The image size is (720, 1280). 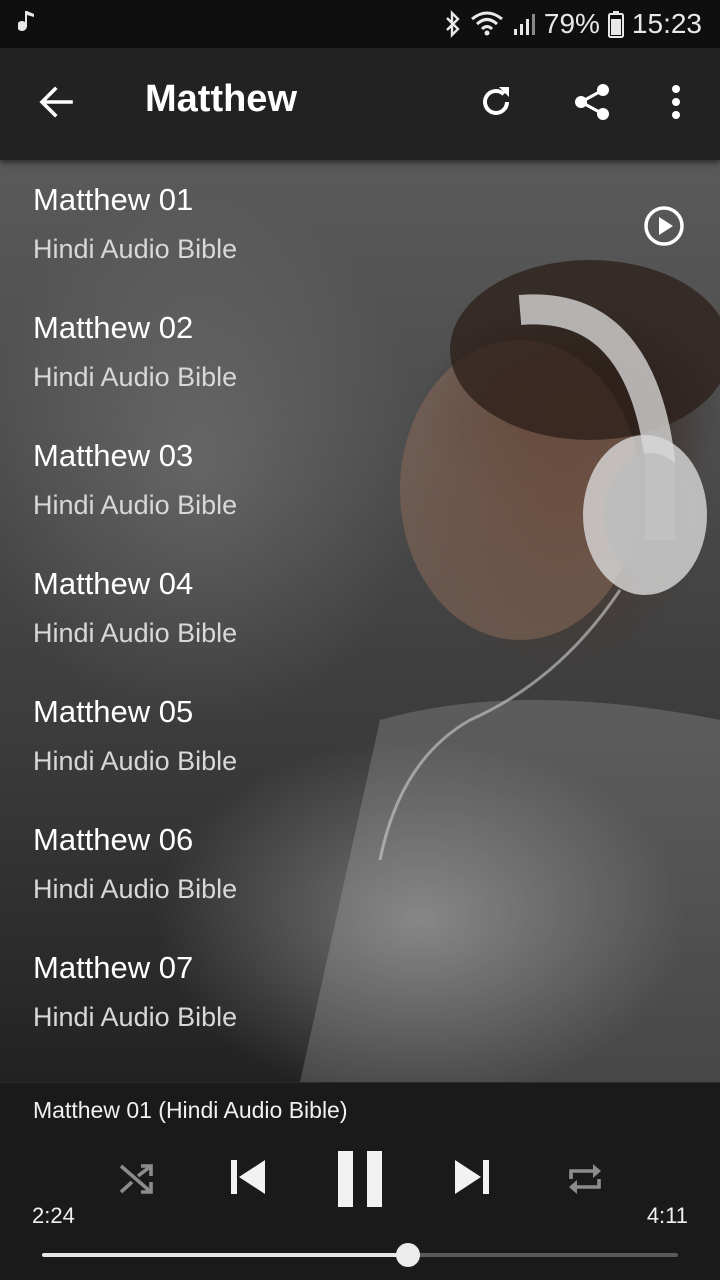 I want to click on wifi-icon, so click(x=487, y=24).